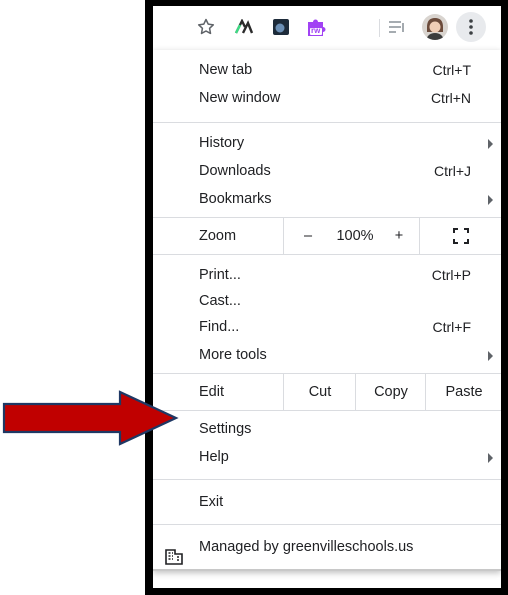 The width and height of the screenshot is (508, 595). What do you see at coordinates (460, 236) in the screenshot?
I see `fullscreen-icon` at bounding box center [460, 236].